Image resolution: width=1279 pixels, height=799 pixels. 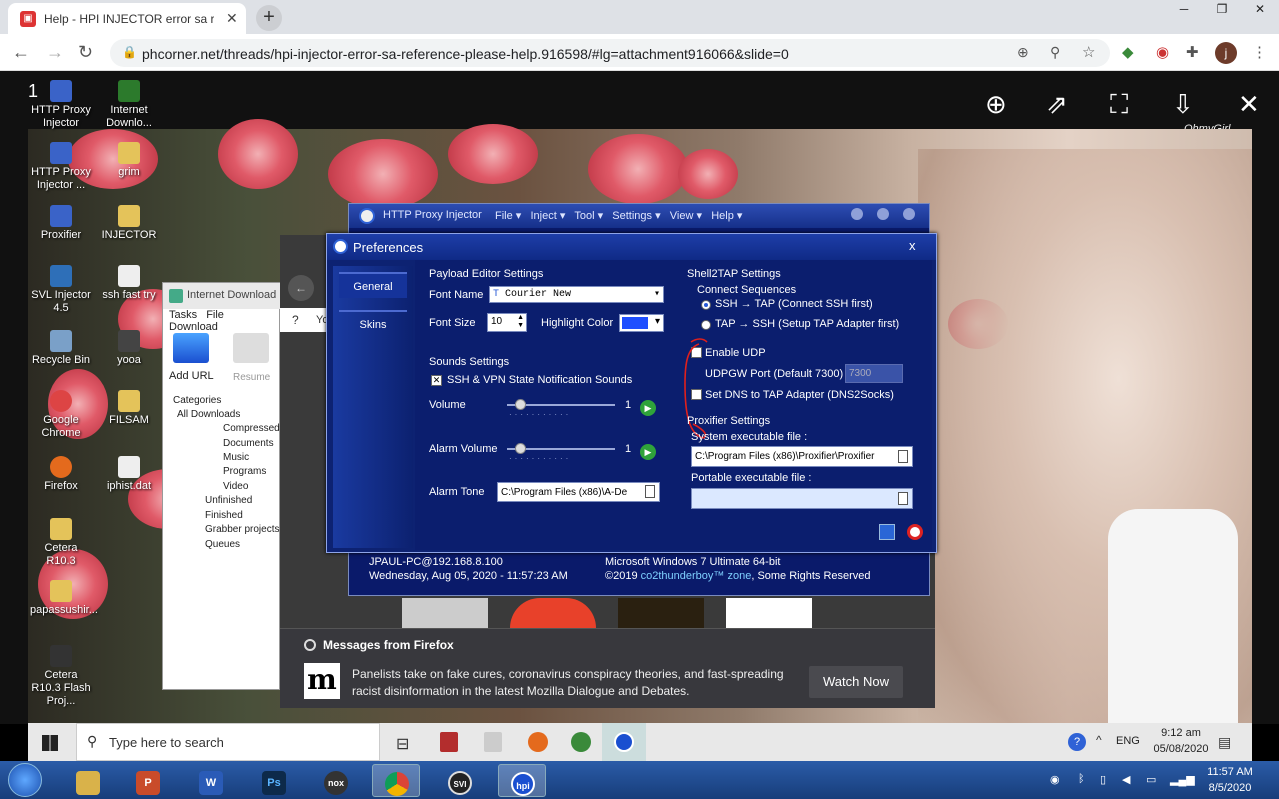 I want to click on desktop-icon: iphist.dat, so click(x=129, y=474).